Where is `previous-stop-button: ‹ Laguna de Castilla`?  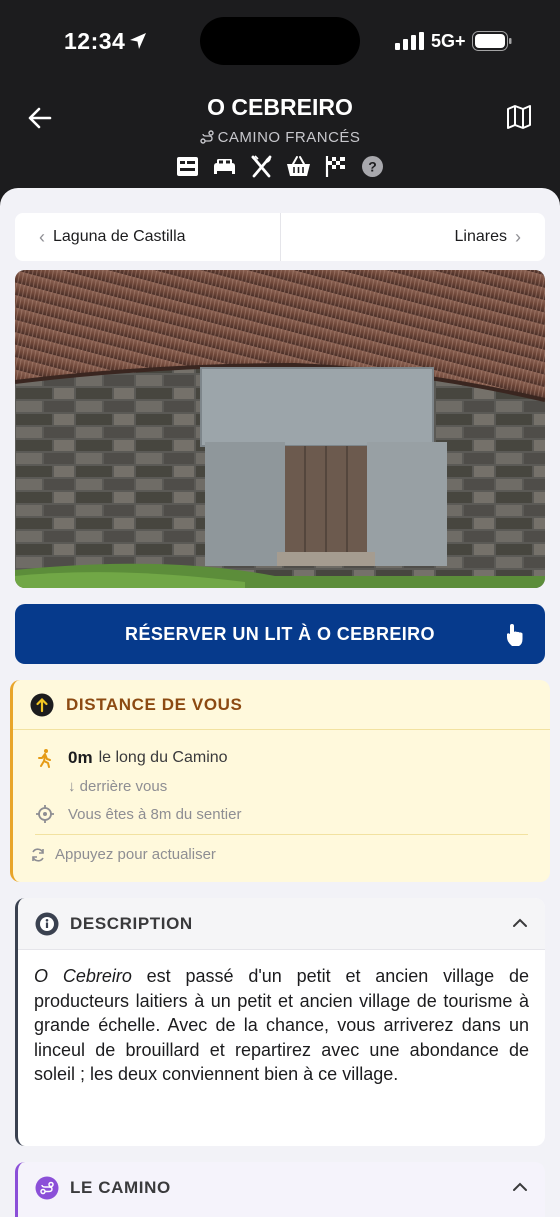 previous-stop-button: ‹ Laguna de Castilla is located at coordinates (148, 237).